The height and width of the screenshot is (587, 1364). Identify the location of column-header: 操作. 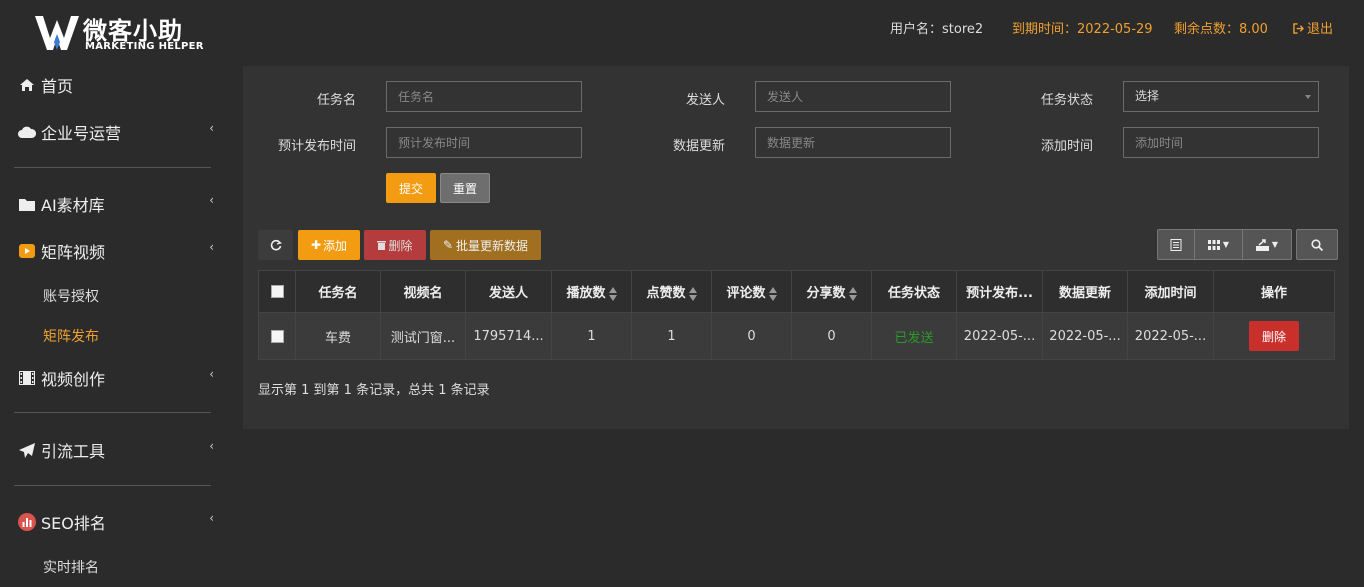
(1274, 291).